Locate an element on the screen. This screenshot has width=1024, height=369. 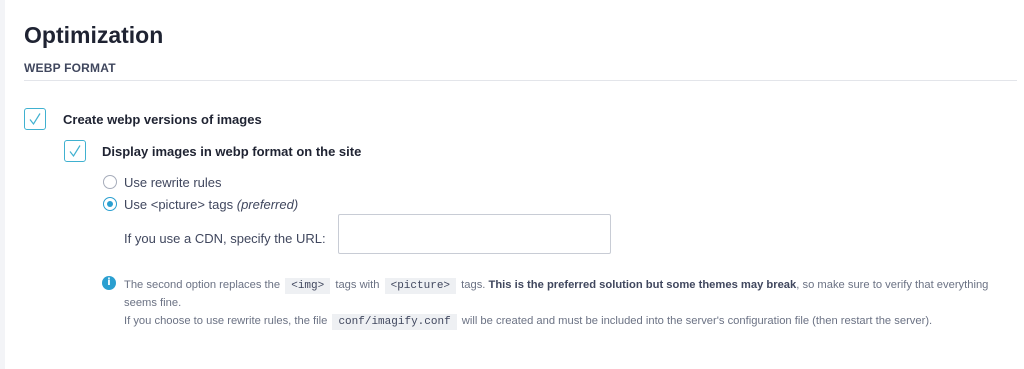
code-img: <img> is located at coordinates (308, 286).